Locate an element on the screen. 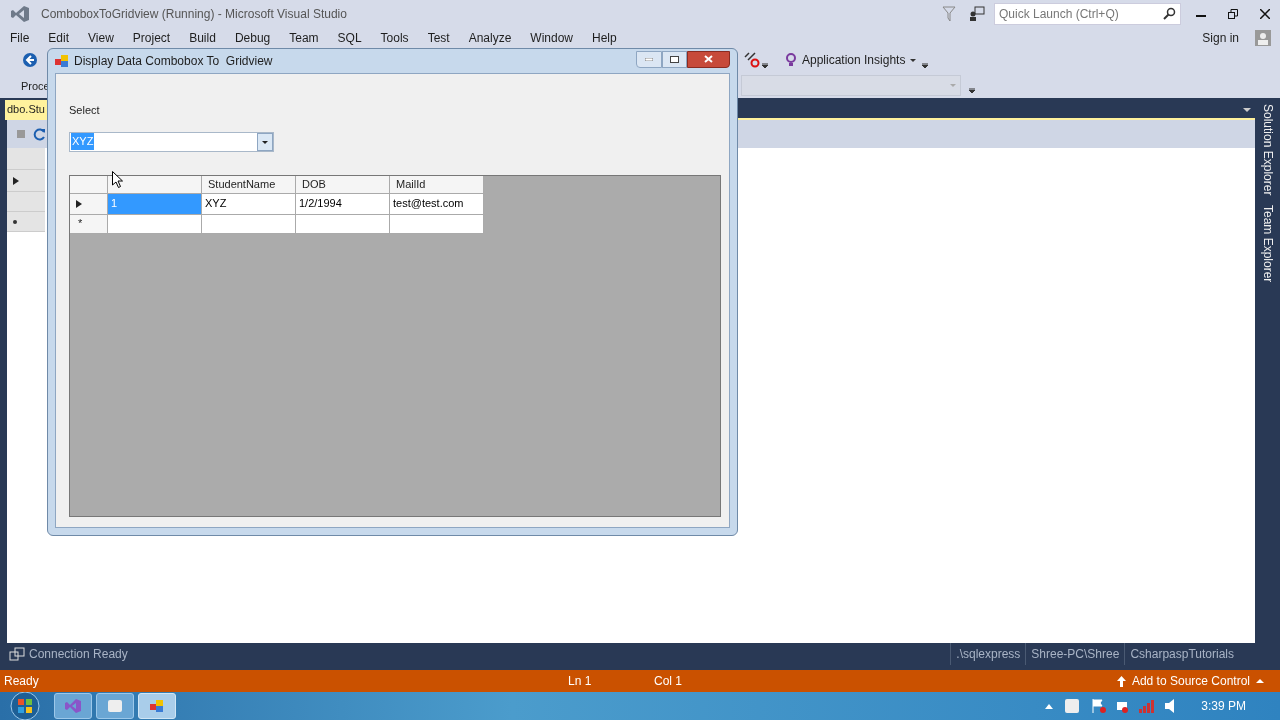 Image resolution: width=1280 pixels, height=720 pixels. flag-icon is located at coordinates (1099, 706).